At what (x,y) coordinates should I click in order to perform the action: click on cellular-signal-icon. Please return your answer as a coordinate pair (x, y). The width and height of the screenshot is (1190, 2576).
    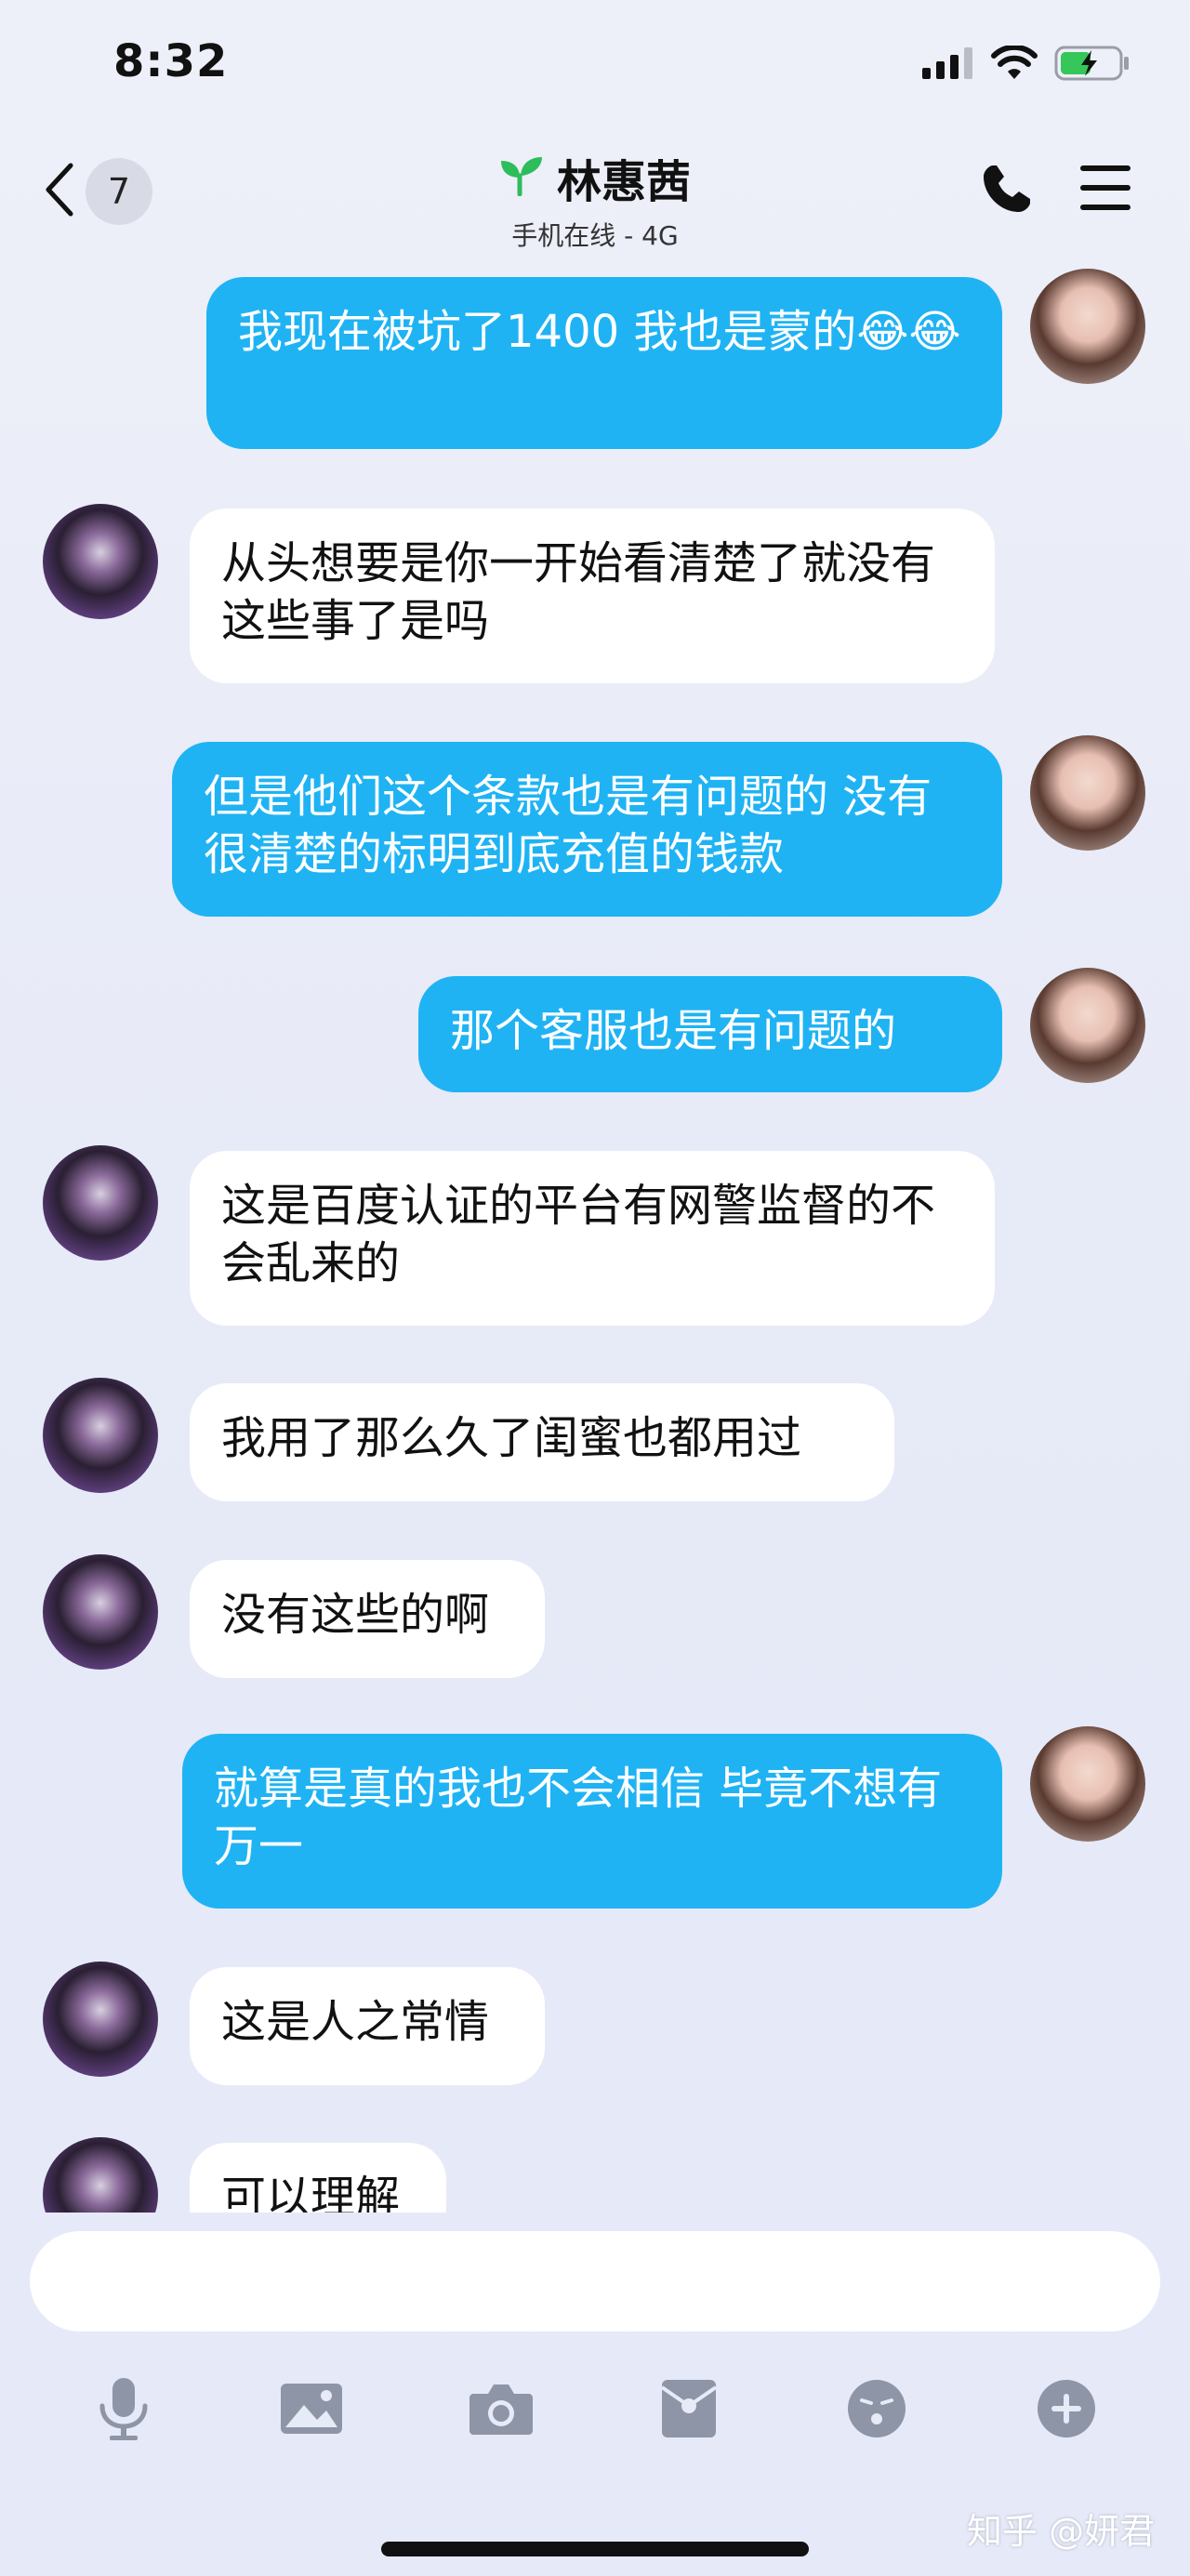
    Looking at the image, I should click on (948, 65).